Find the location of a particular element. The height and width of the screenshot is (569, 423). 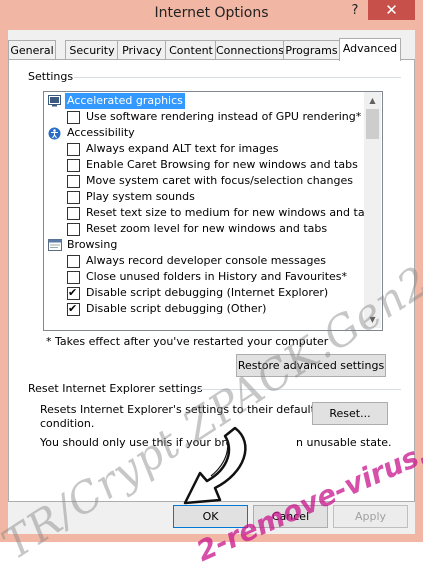

tab-security: Security is located at coordinates (92, 50).